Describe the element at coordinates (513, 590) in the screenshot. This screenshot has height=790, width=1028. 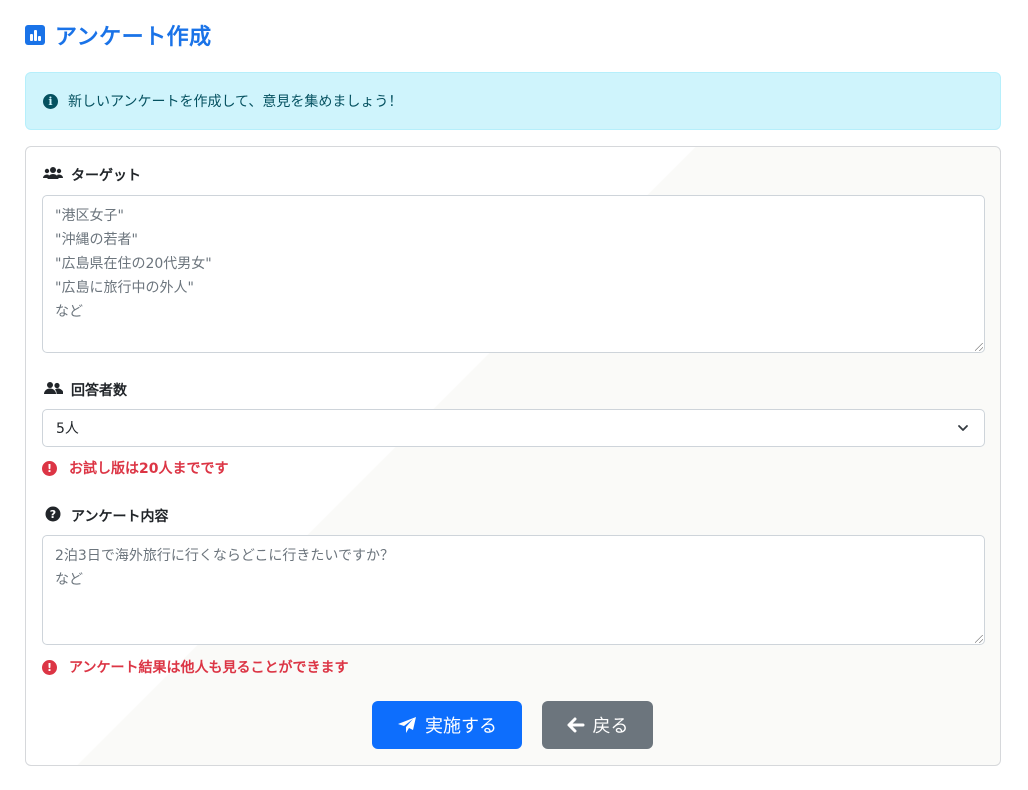
I see `content-textarea: 2泊3日で海外旅行に行くならどこに行きたいですか？ など` at that location.